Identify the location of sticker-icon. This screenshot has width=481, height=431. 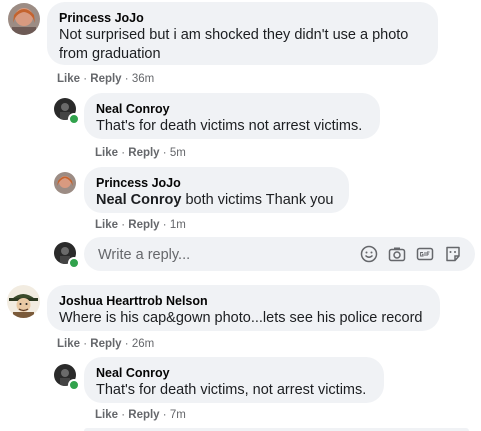
(453, 254).